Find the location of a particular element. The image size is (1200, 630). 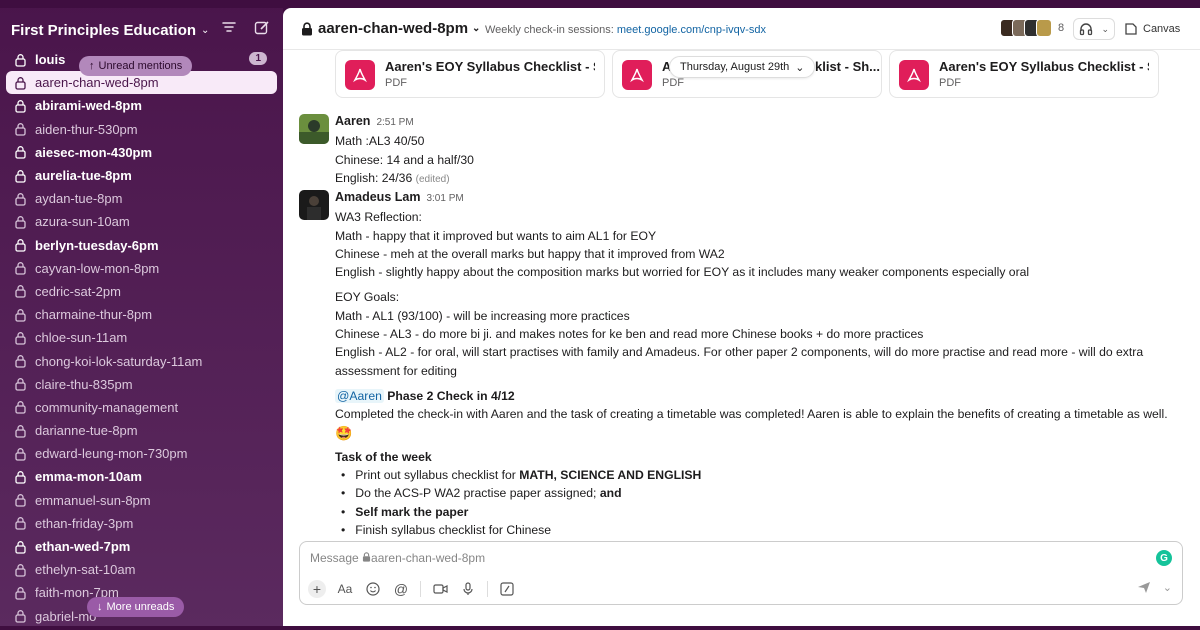

sidebar-channel-label: aaren-chan-wed-8pm is located at coordinates (97, 83).